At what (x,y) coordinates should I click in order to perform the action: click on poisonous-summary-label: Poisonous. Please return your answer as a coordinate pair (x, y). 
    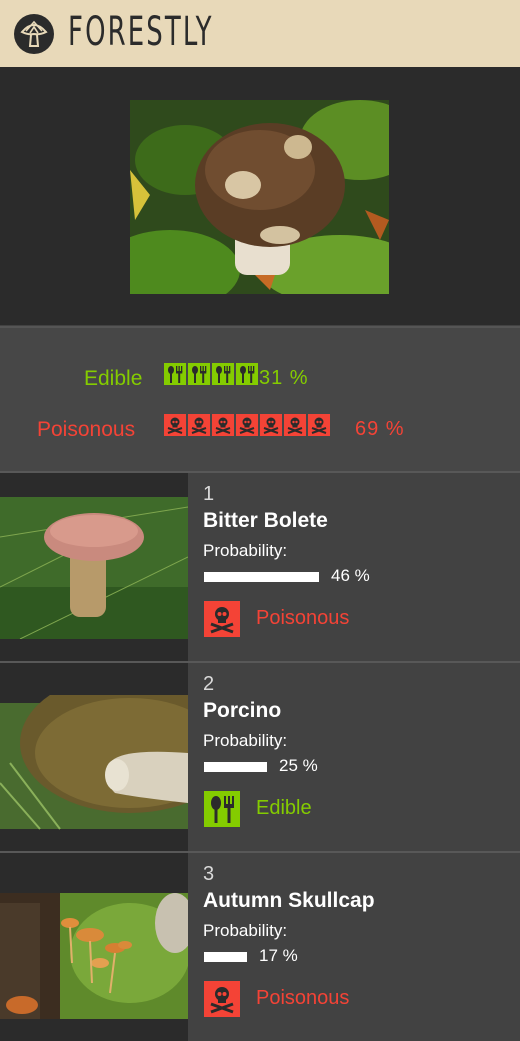
    Looking at the image, I should click on (86, 429).